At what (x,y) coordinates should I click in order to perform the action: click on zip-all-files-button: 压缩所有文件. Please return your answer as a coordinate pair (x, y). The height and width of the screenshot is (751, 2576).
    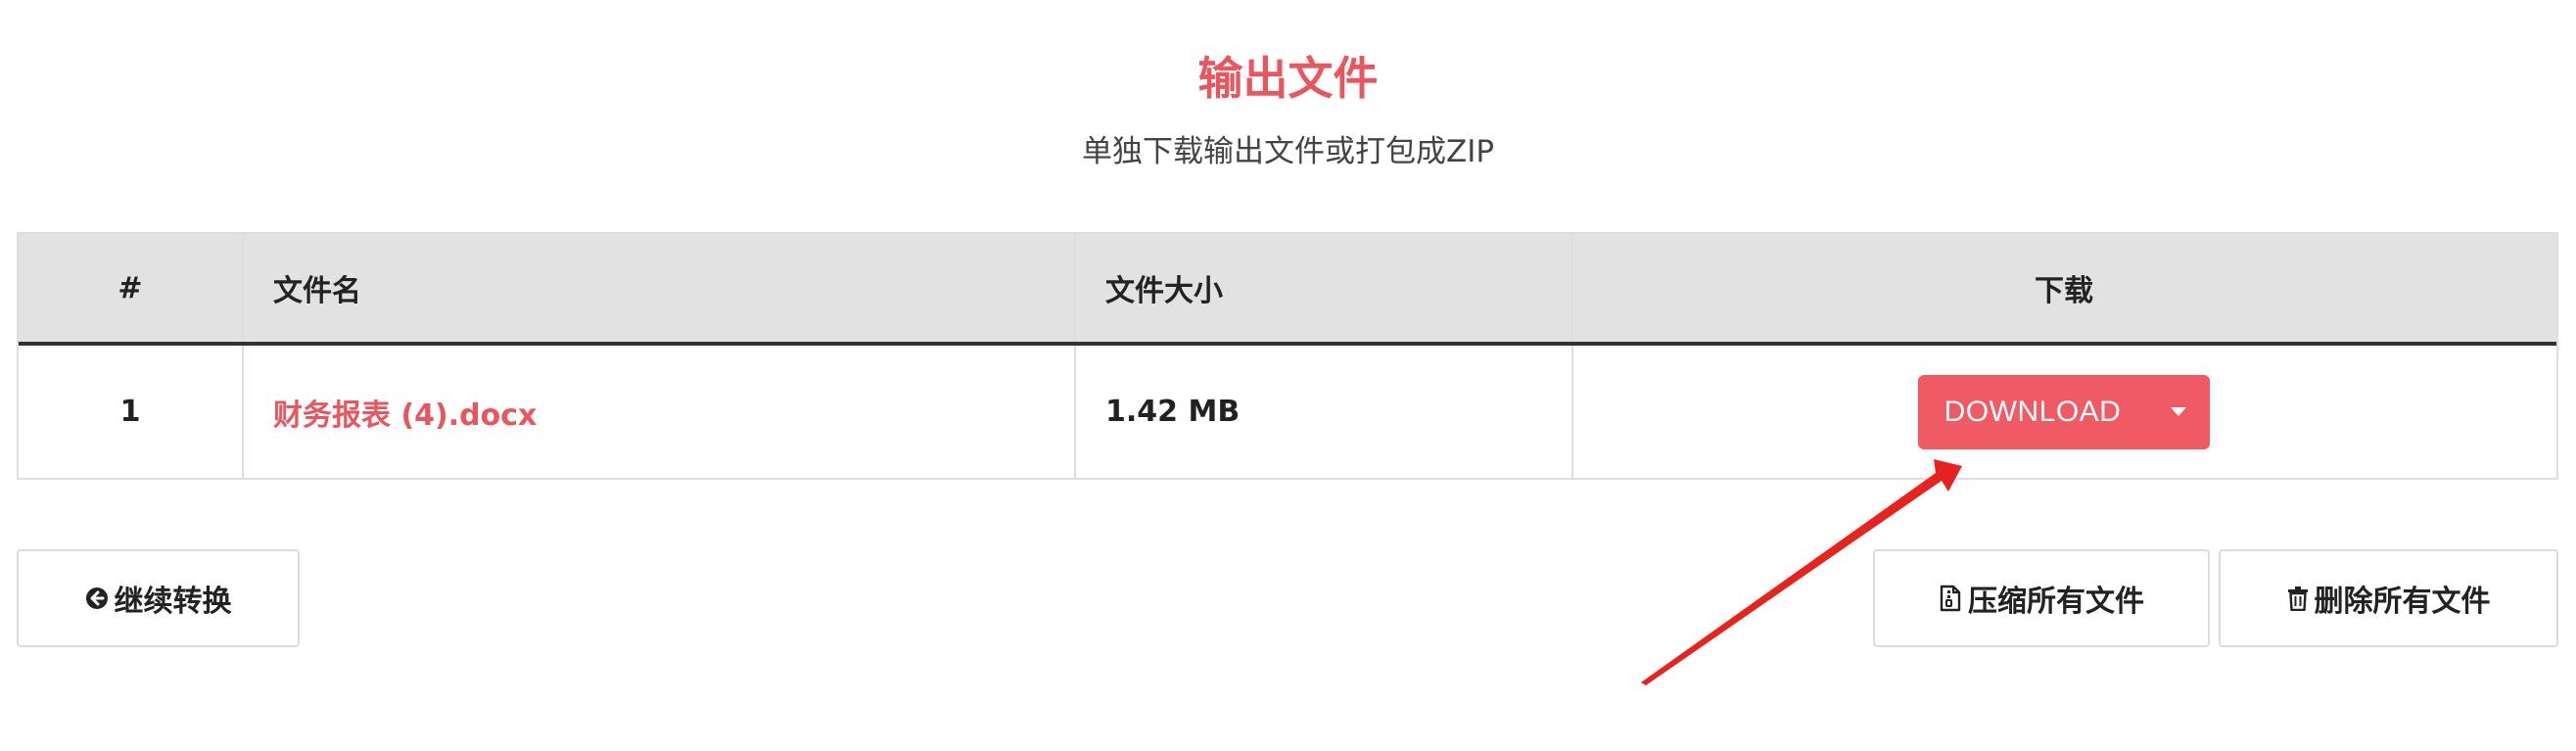
    Looking at the image, I should click on (2041, 598).